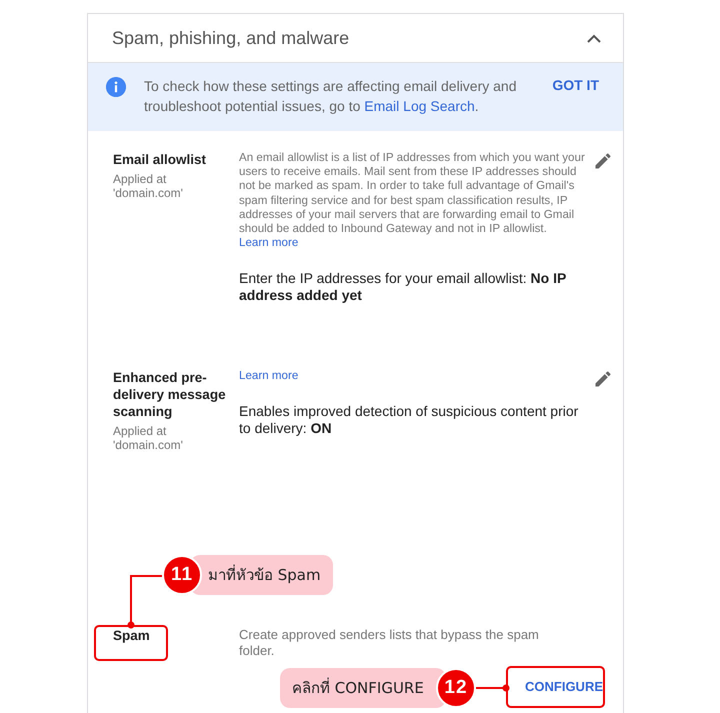 The image size is (720, 713). I want to click on collapse-icon, so click(594, 38).